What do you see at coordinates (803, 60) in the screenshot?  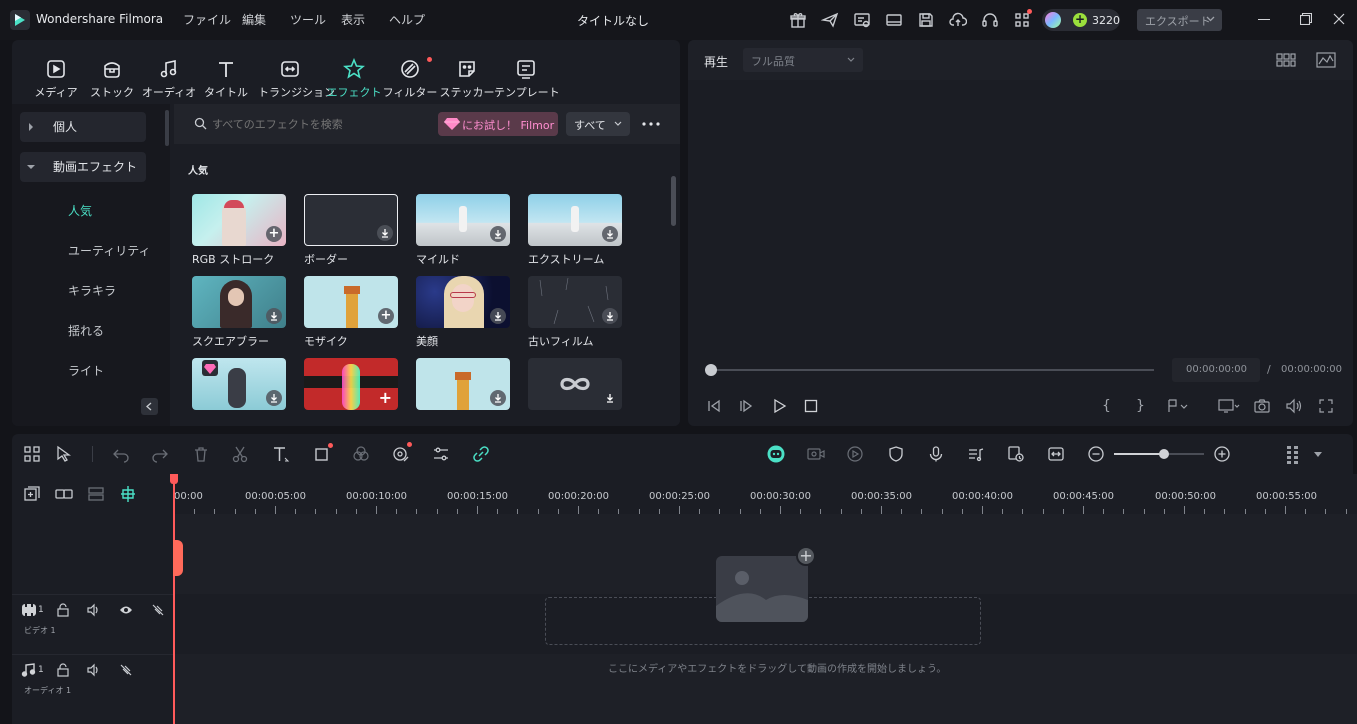 I see `quality-select: フル品質` at bounding box center [803, 60].